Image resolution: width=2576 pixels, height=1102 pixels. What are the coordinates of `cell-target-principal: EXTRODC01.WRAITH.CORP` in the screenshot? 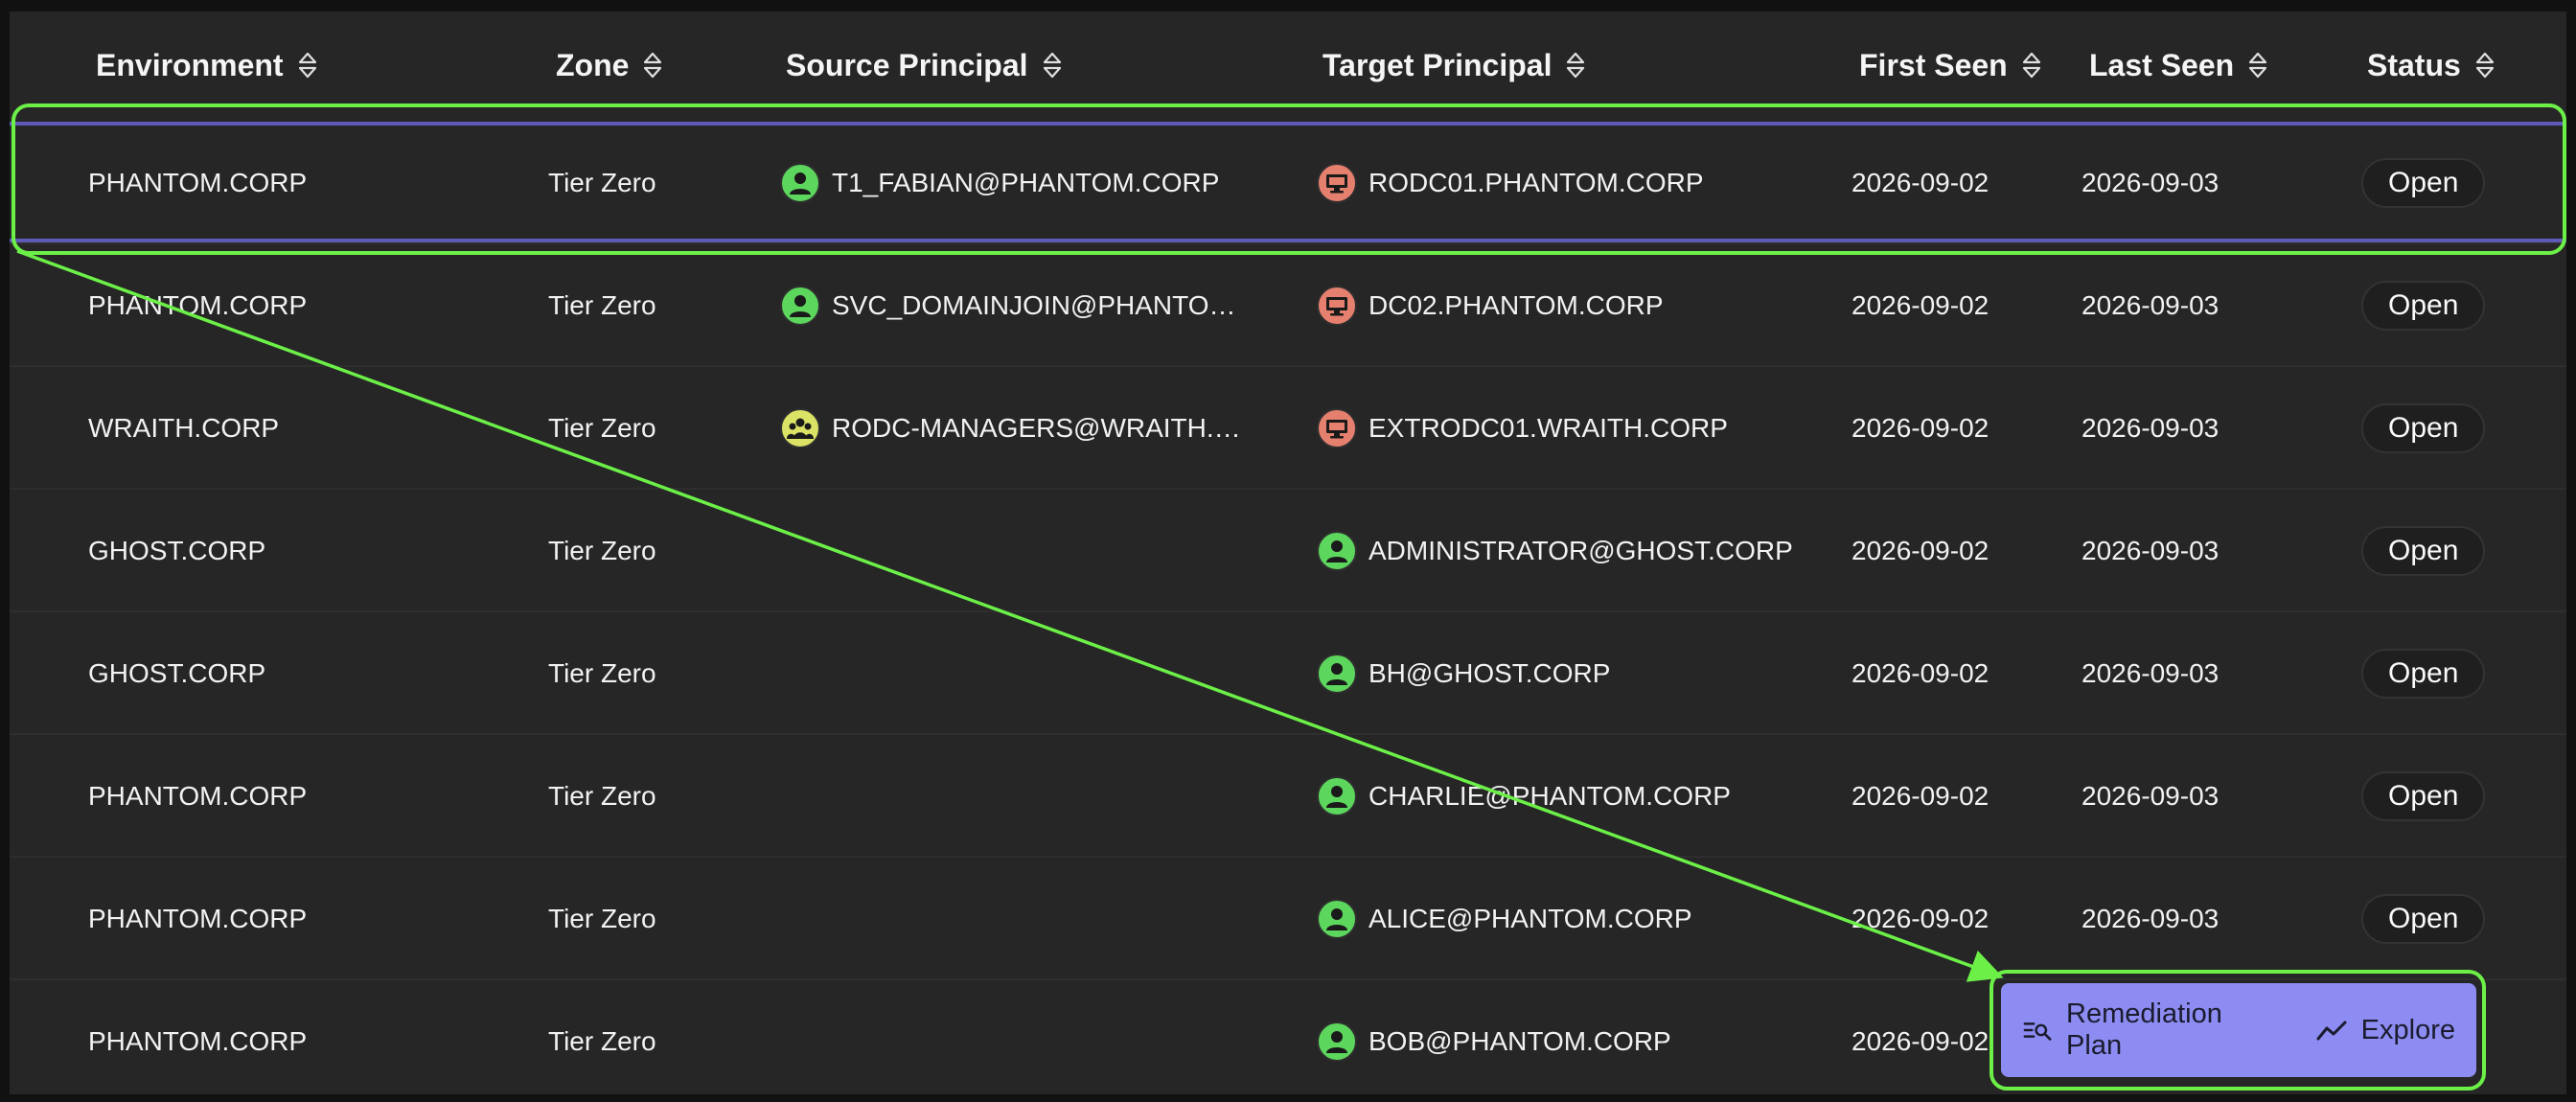 It's located at (1566, 428).